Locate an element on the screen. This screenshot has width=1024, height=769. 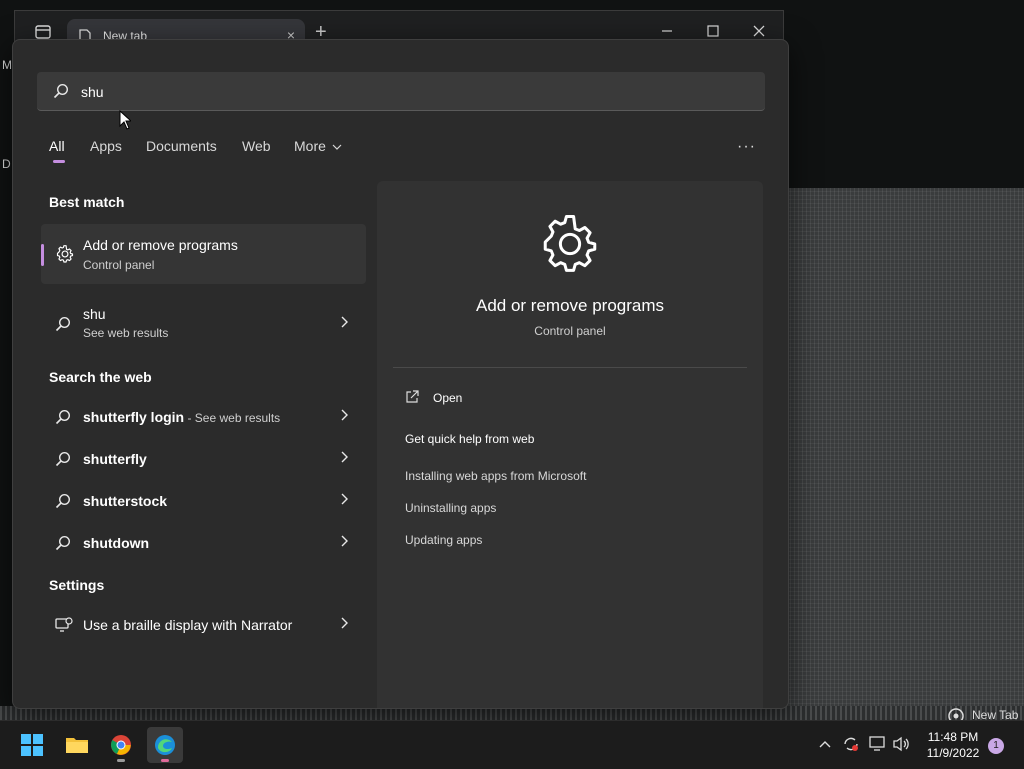
sync-icon is located at coordinates (851, 744).